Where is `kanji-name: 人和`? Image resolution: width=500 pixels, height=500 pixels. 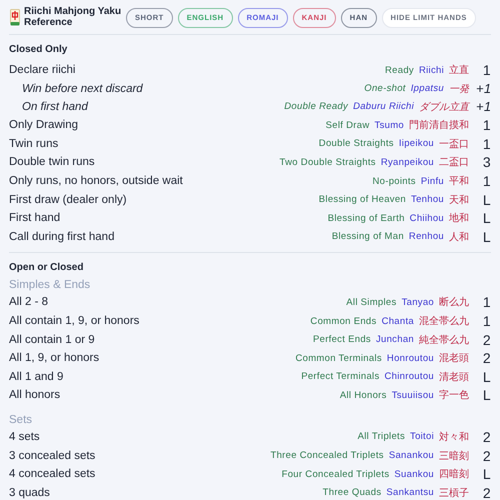
kanji-name: 人和 is located at coordinates (459, 237).